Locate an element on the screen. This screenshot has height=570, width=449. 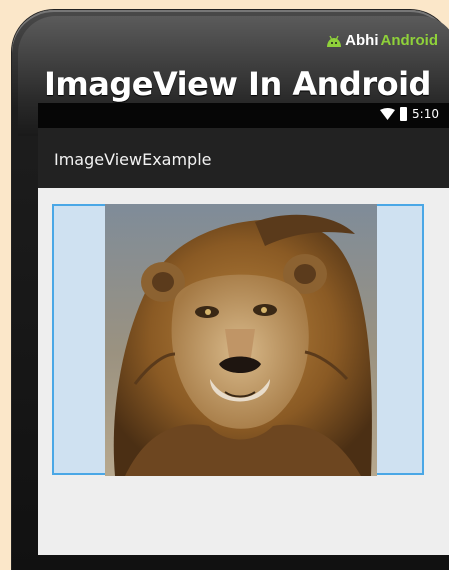
status-bar: 5:10 is located at coordinates (243, 115).